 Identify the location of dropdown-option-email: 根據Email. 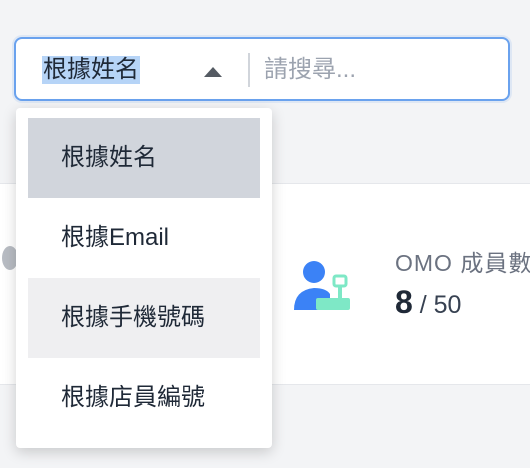
(144, 238).